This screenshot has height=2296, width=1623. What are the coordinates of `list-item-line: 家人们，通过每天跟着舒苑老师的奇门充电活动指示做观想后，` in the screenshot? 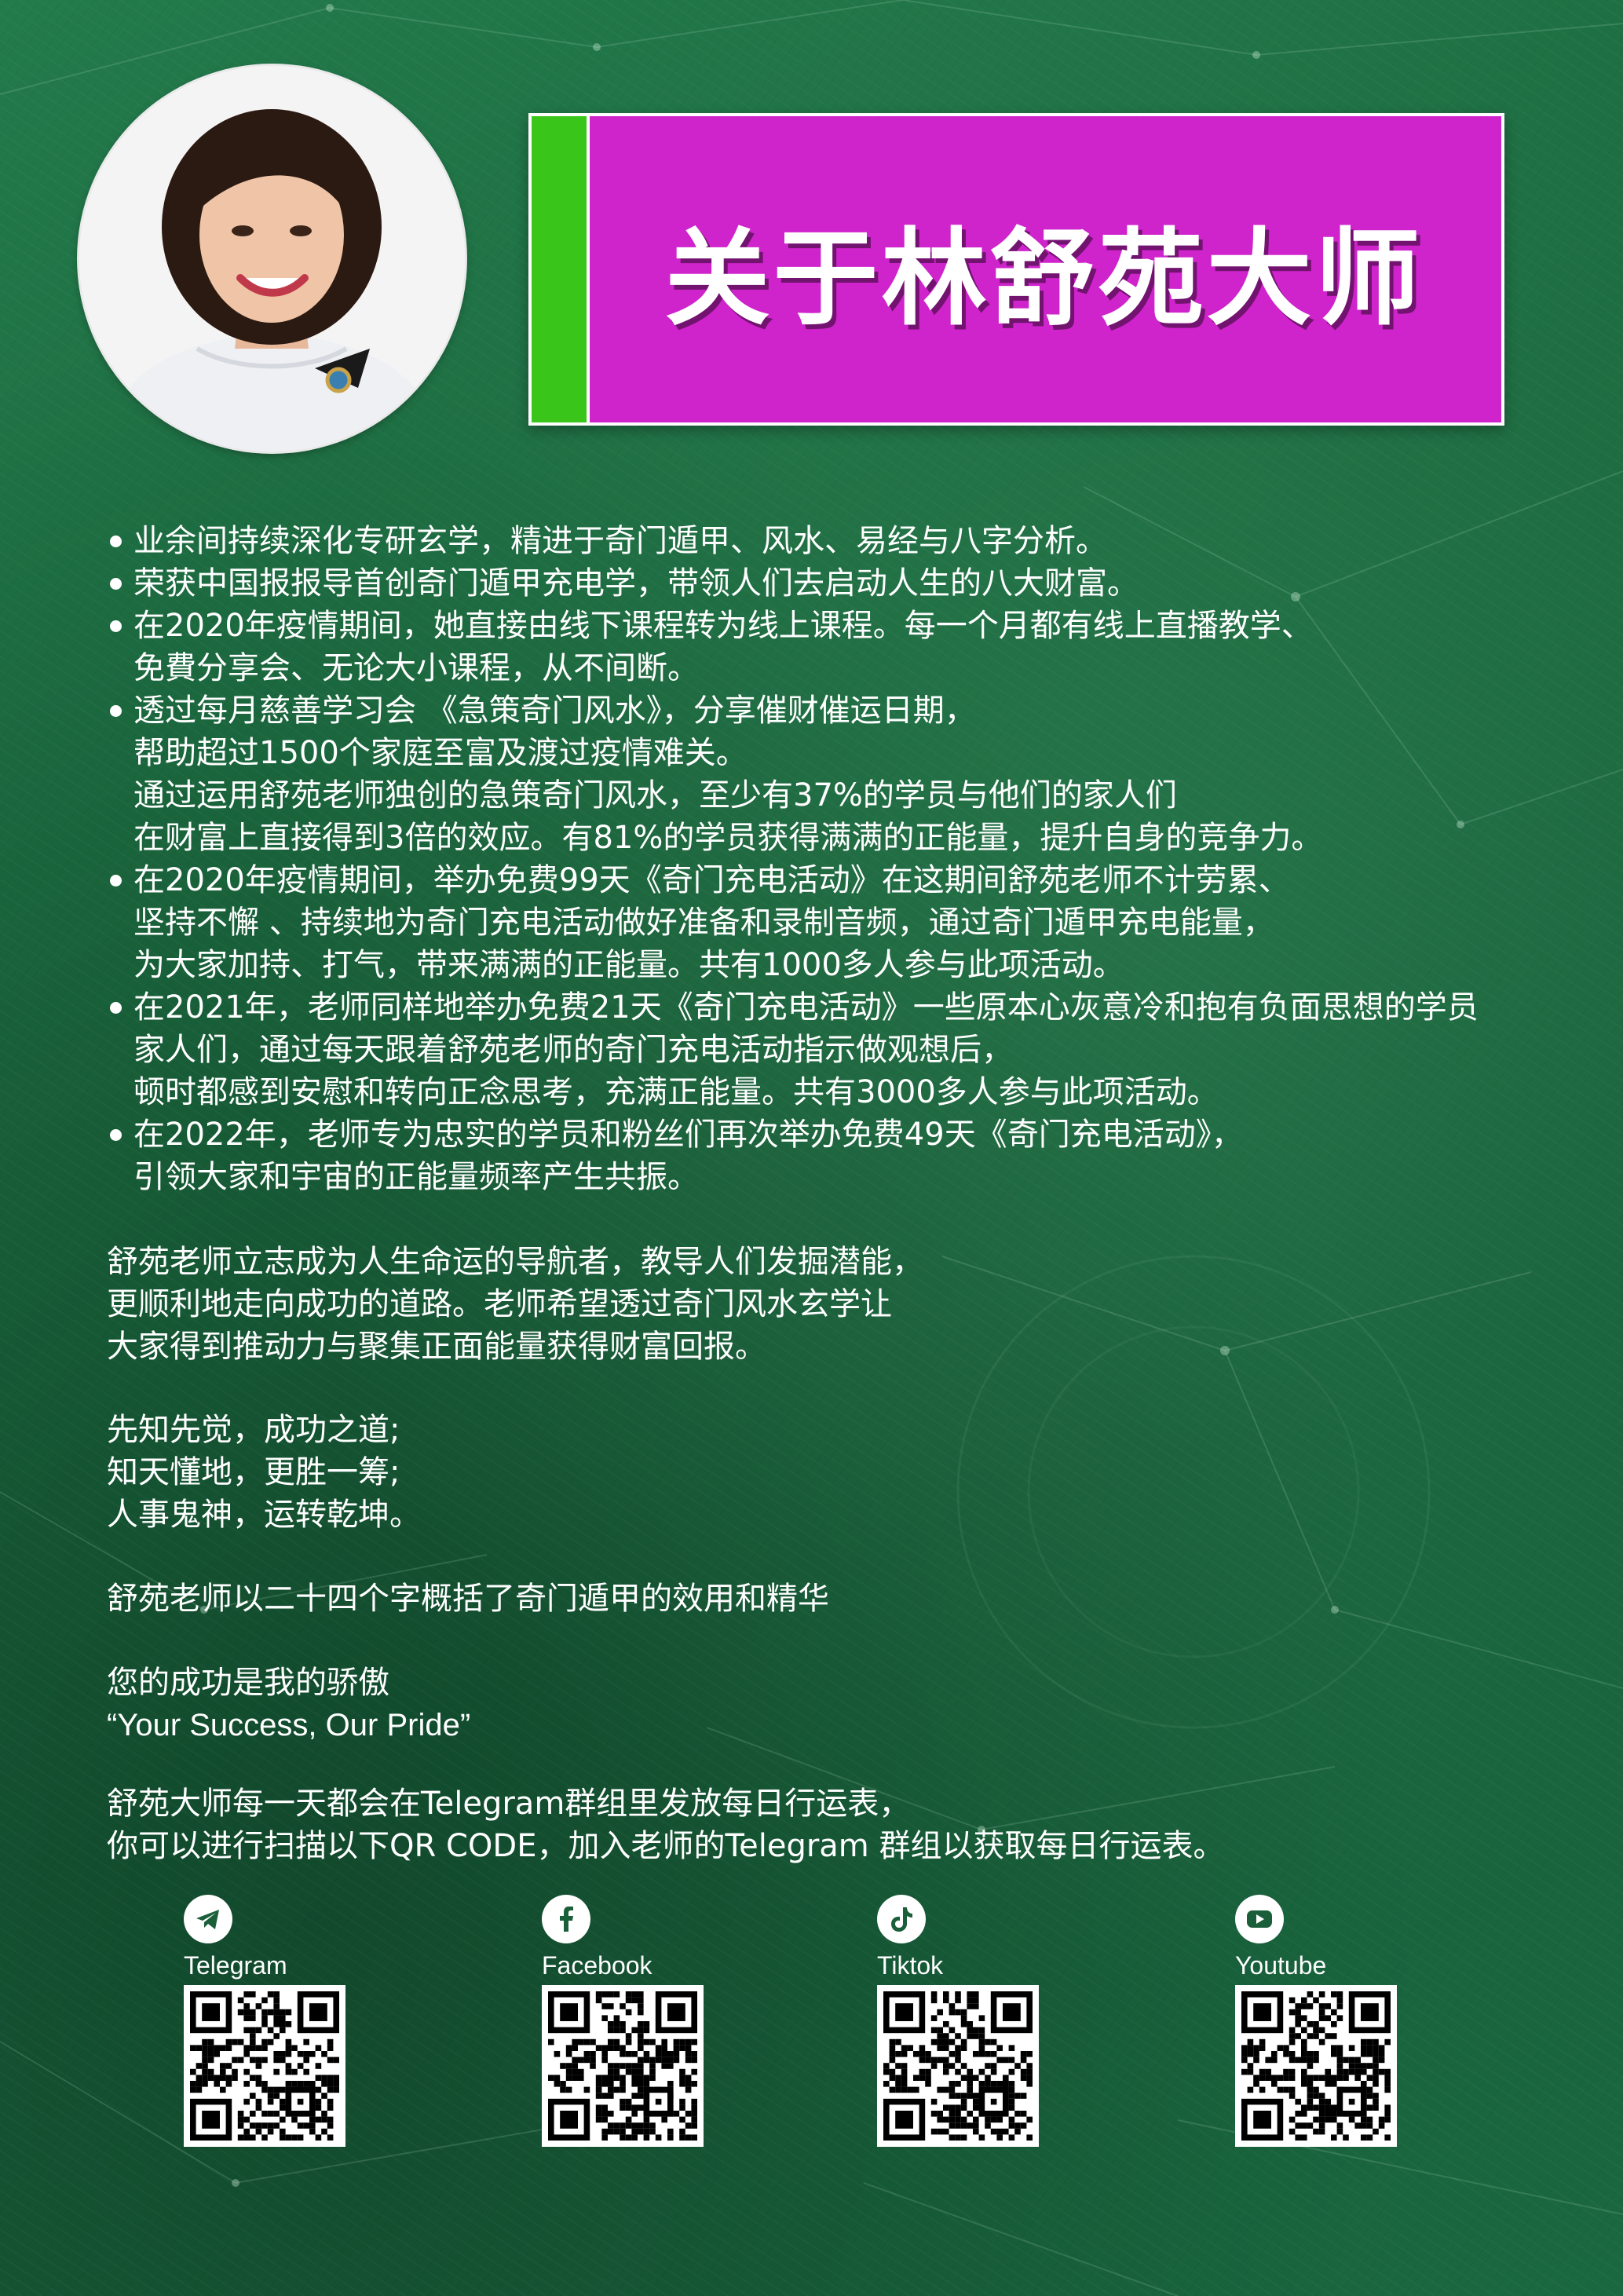 It's located at (573, 1050).